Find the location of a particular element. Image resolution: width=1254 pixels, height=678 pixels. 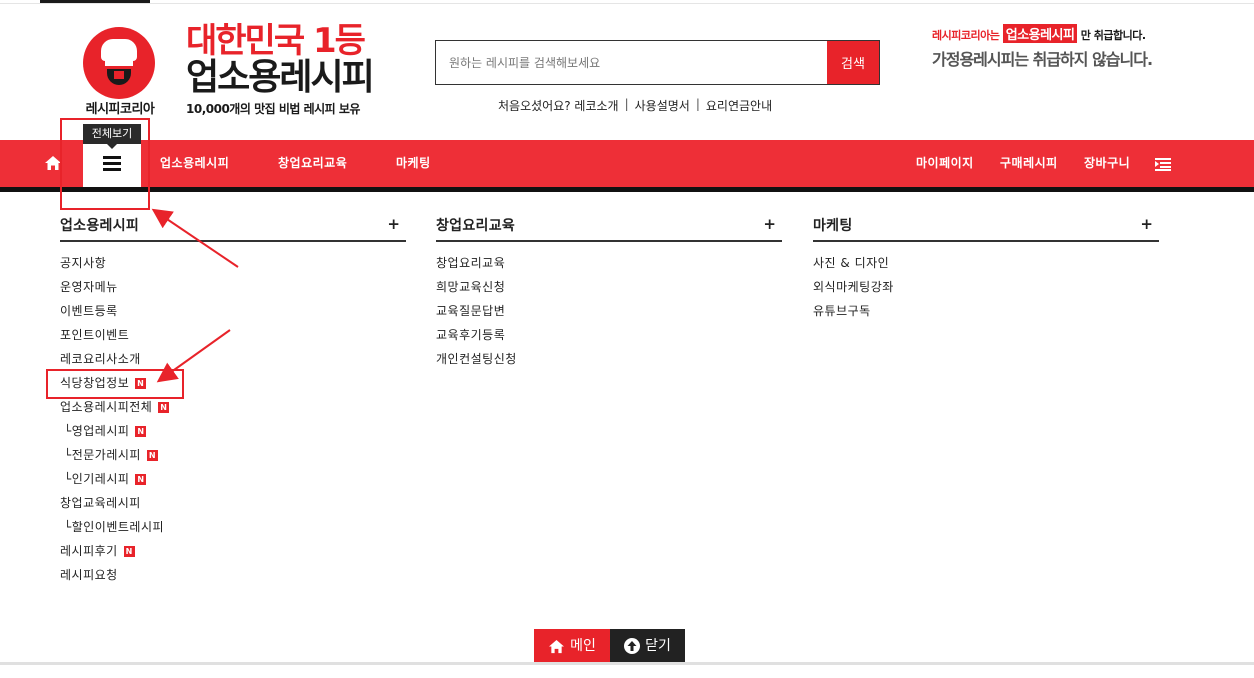

menu-item: 희망교육신청 is located at coordinates (609, 290).